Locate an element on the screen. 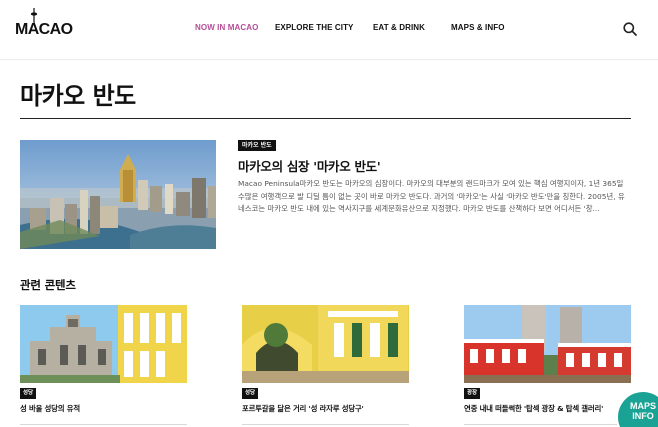  nav-maps-and-info: MAPS & INFO is located at coordinates (478, 27).